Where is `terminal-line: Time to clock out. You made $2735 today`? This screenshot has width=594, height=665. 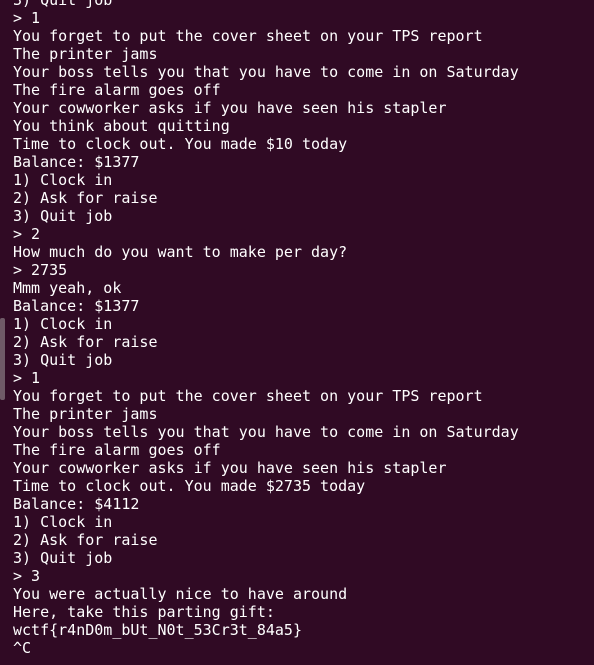
terminal-line: Time to clock out. You made $2735 today is located at coordinates (189, 486).